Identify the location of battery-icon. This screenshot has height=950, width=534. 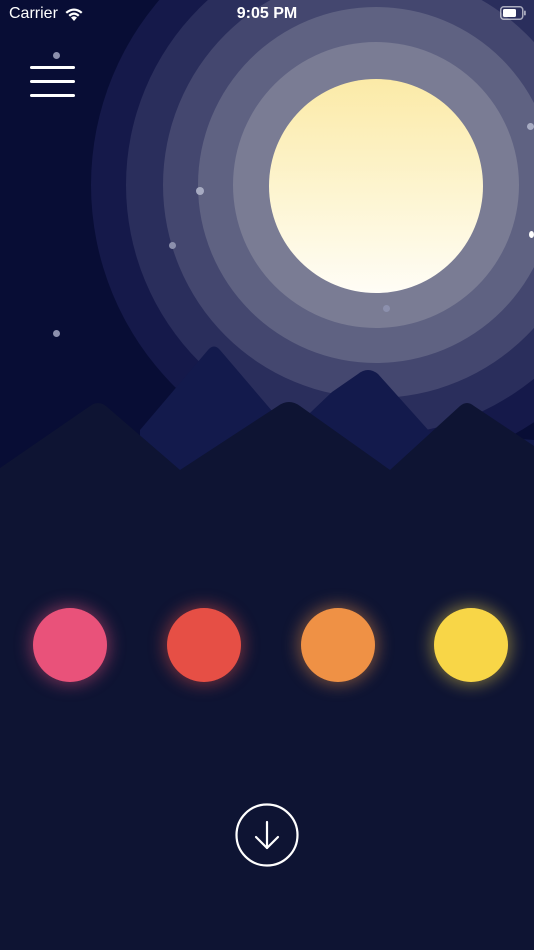
(513, 13).